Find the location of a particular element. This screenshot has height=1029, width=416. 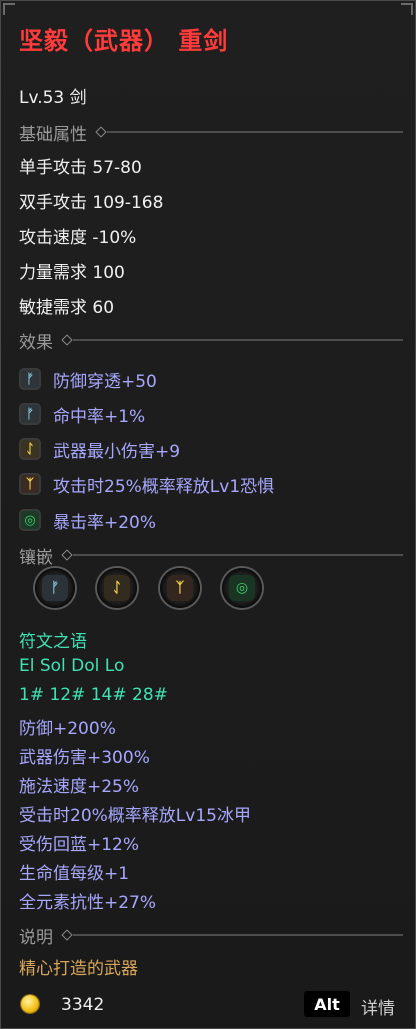

stat-line: 攻击速度 -10% is located at coordinates (78, 238).